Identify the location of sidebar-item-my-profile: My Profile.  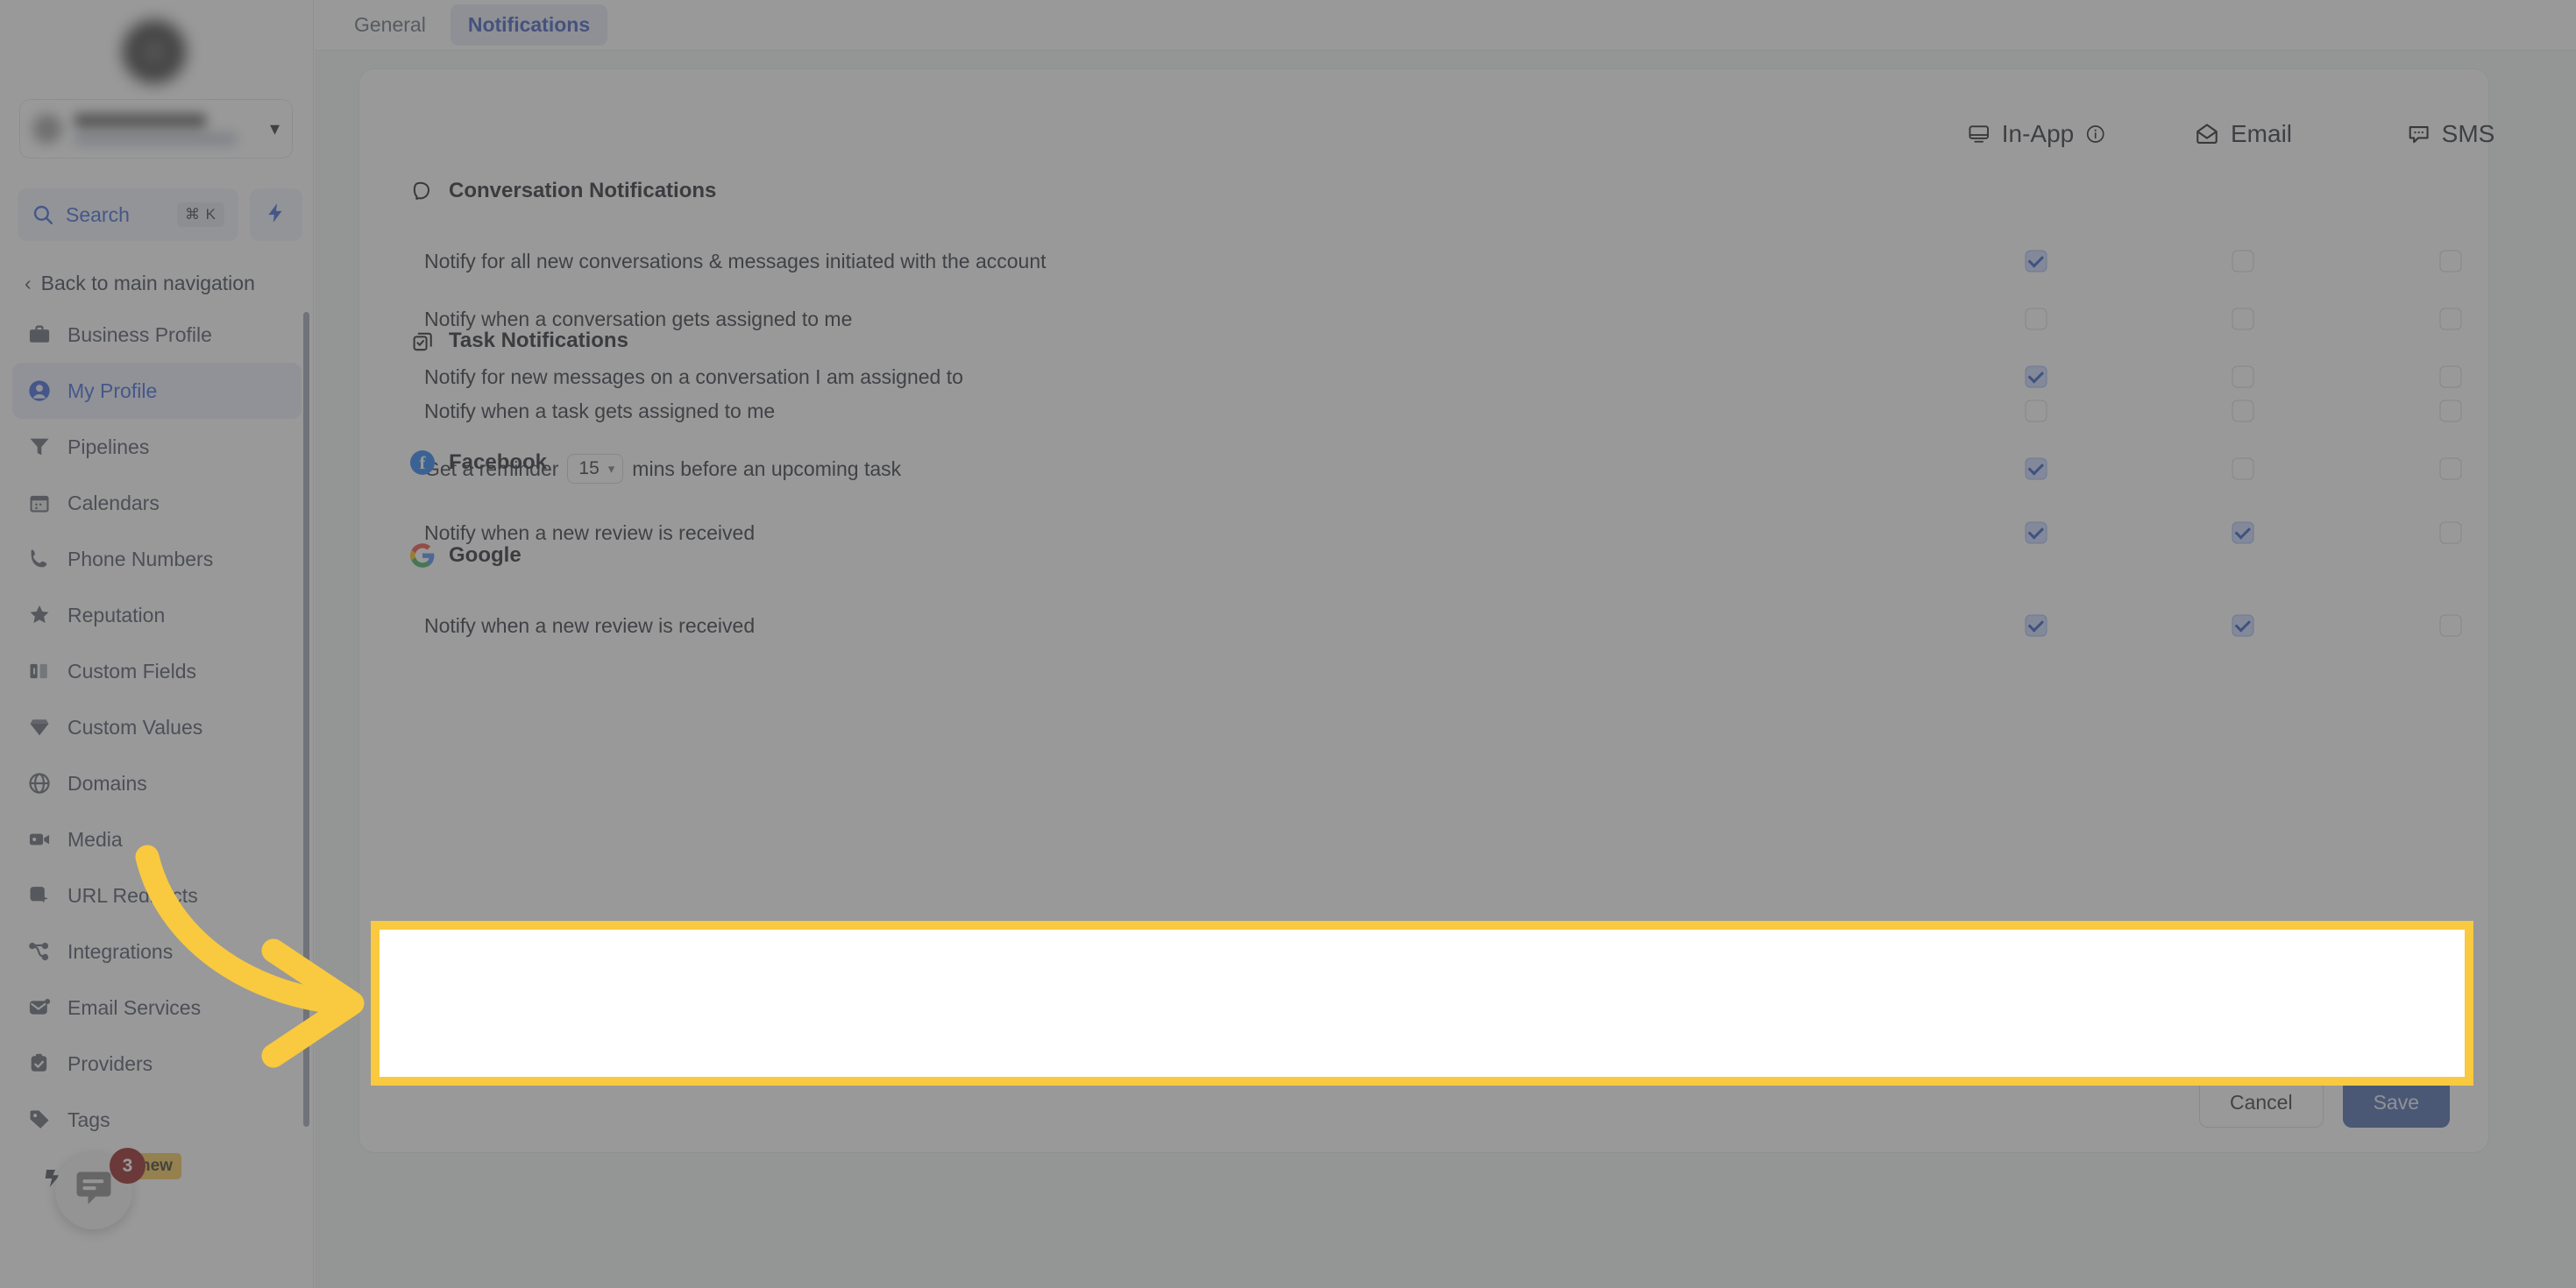
(157, 391).